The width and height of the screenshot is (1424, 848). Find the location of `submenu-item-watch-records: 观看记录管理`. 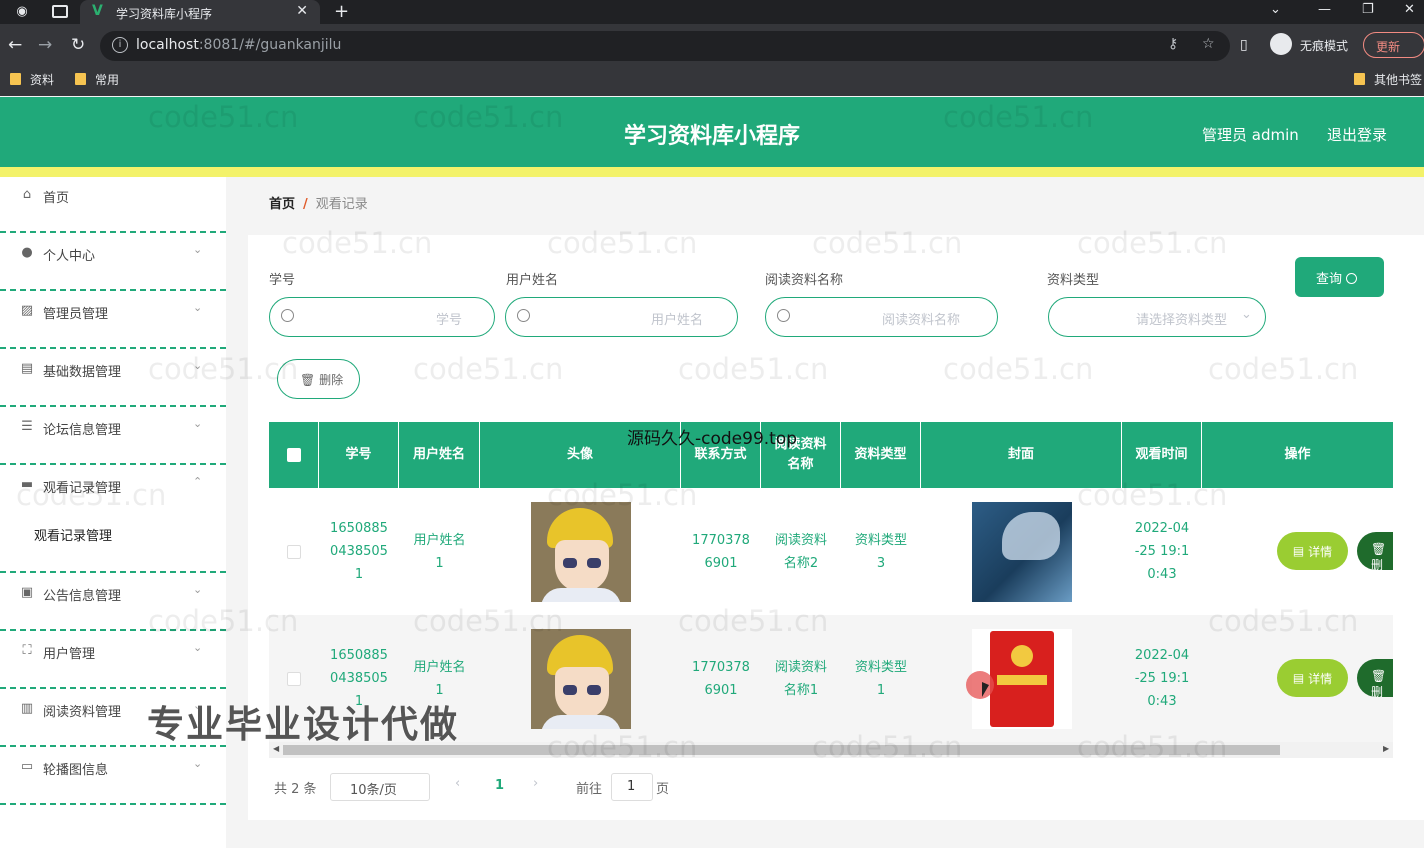

submenu-item-watch-records: 观看记录管理 is located at coordinates (113, 535).